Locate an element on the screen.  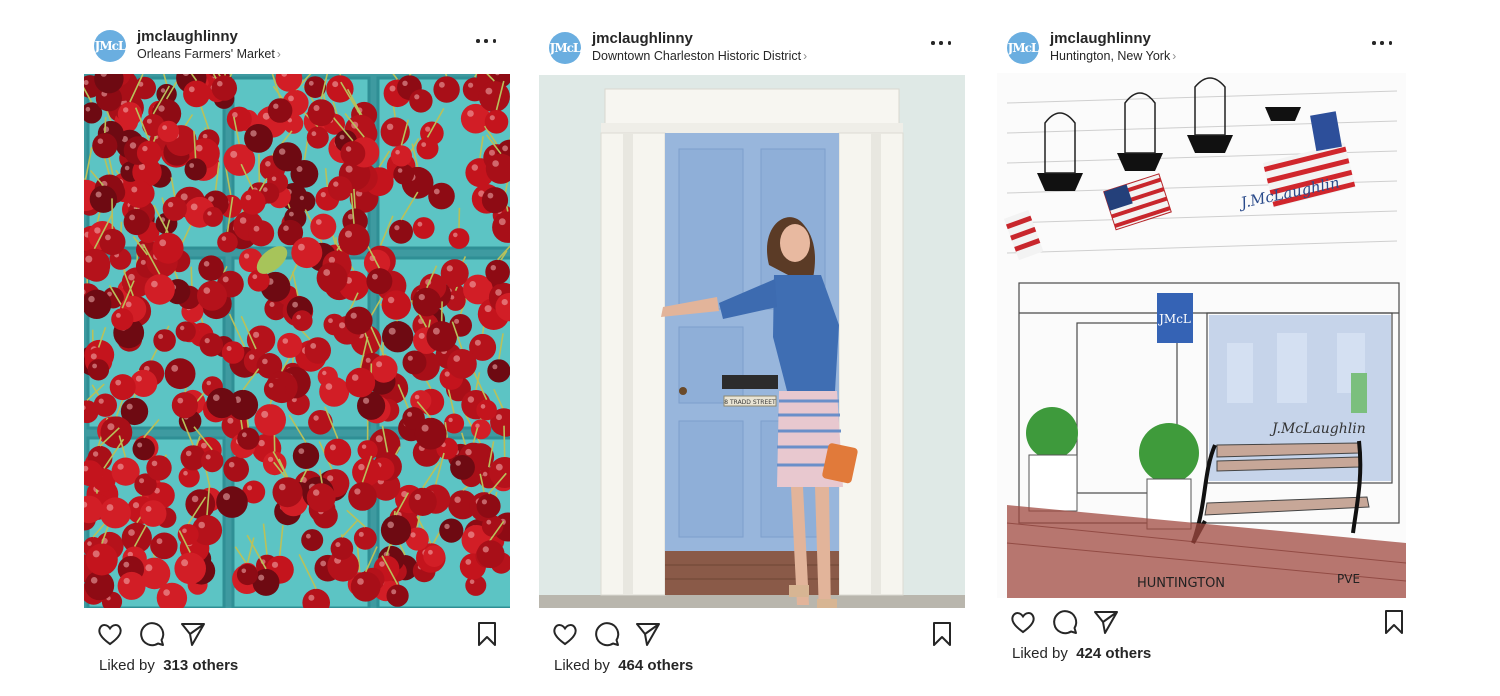
likes-count: 464 others is located at coordinates (655, 665).